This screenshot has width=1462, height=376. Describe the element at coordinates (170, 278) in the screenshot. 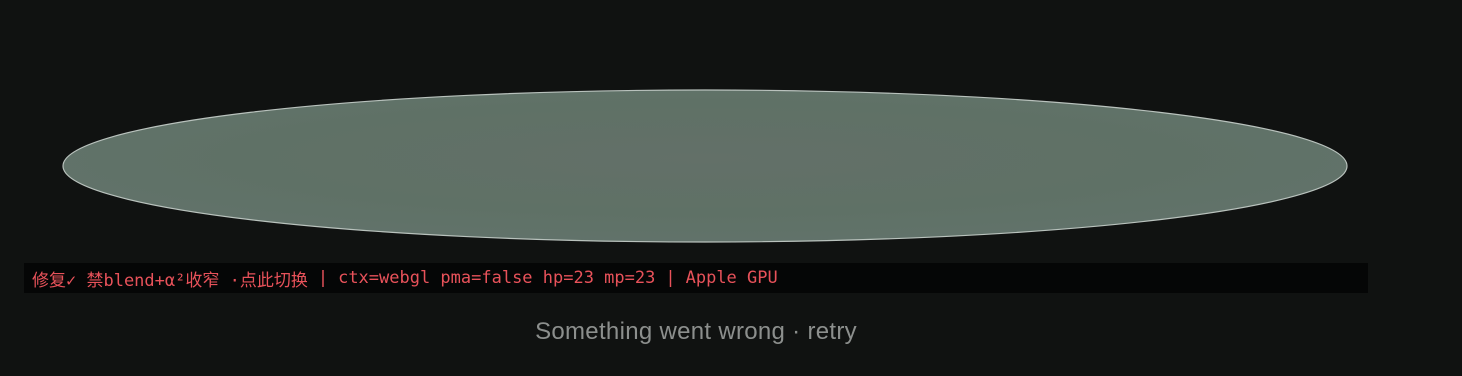

I see `fix-toggle-button: 修复✓ 禁blend+α²收窄 ·点此切换` at that location.